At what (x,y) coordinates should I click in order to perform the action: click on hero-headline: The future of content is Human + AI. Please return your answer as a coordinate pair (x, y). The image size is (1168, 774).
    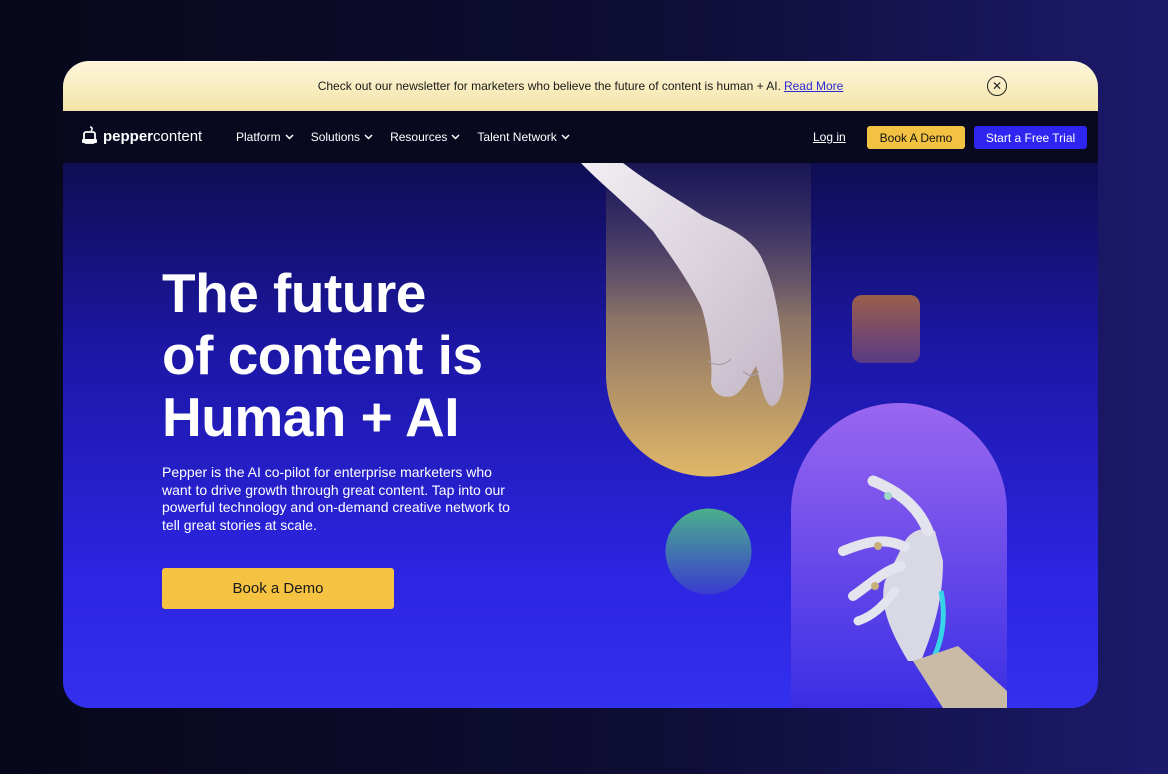
    Looking at the image, I should click on (372, 355).